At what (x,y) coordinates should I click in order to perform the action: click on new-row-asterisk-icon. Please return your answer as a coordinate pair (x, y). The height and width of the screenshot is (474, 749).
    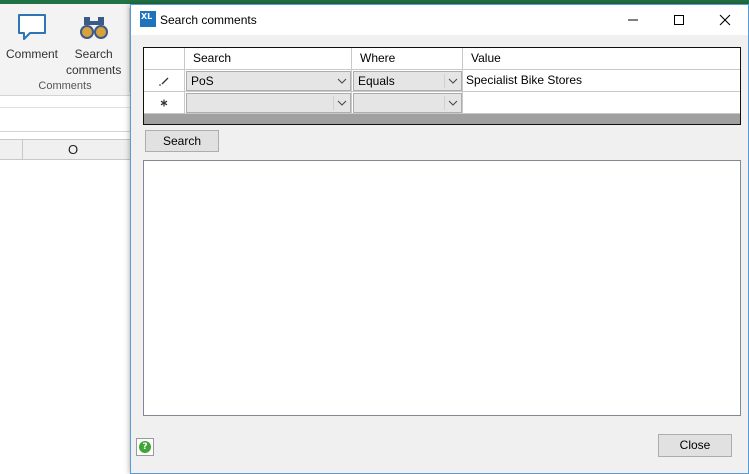
    Looking at the image, I should click on (164, 102).